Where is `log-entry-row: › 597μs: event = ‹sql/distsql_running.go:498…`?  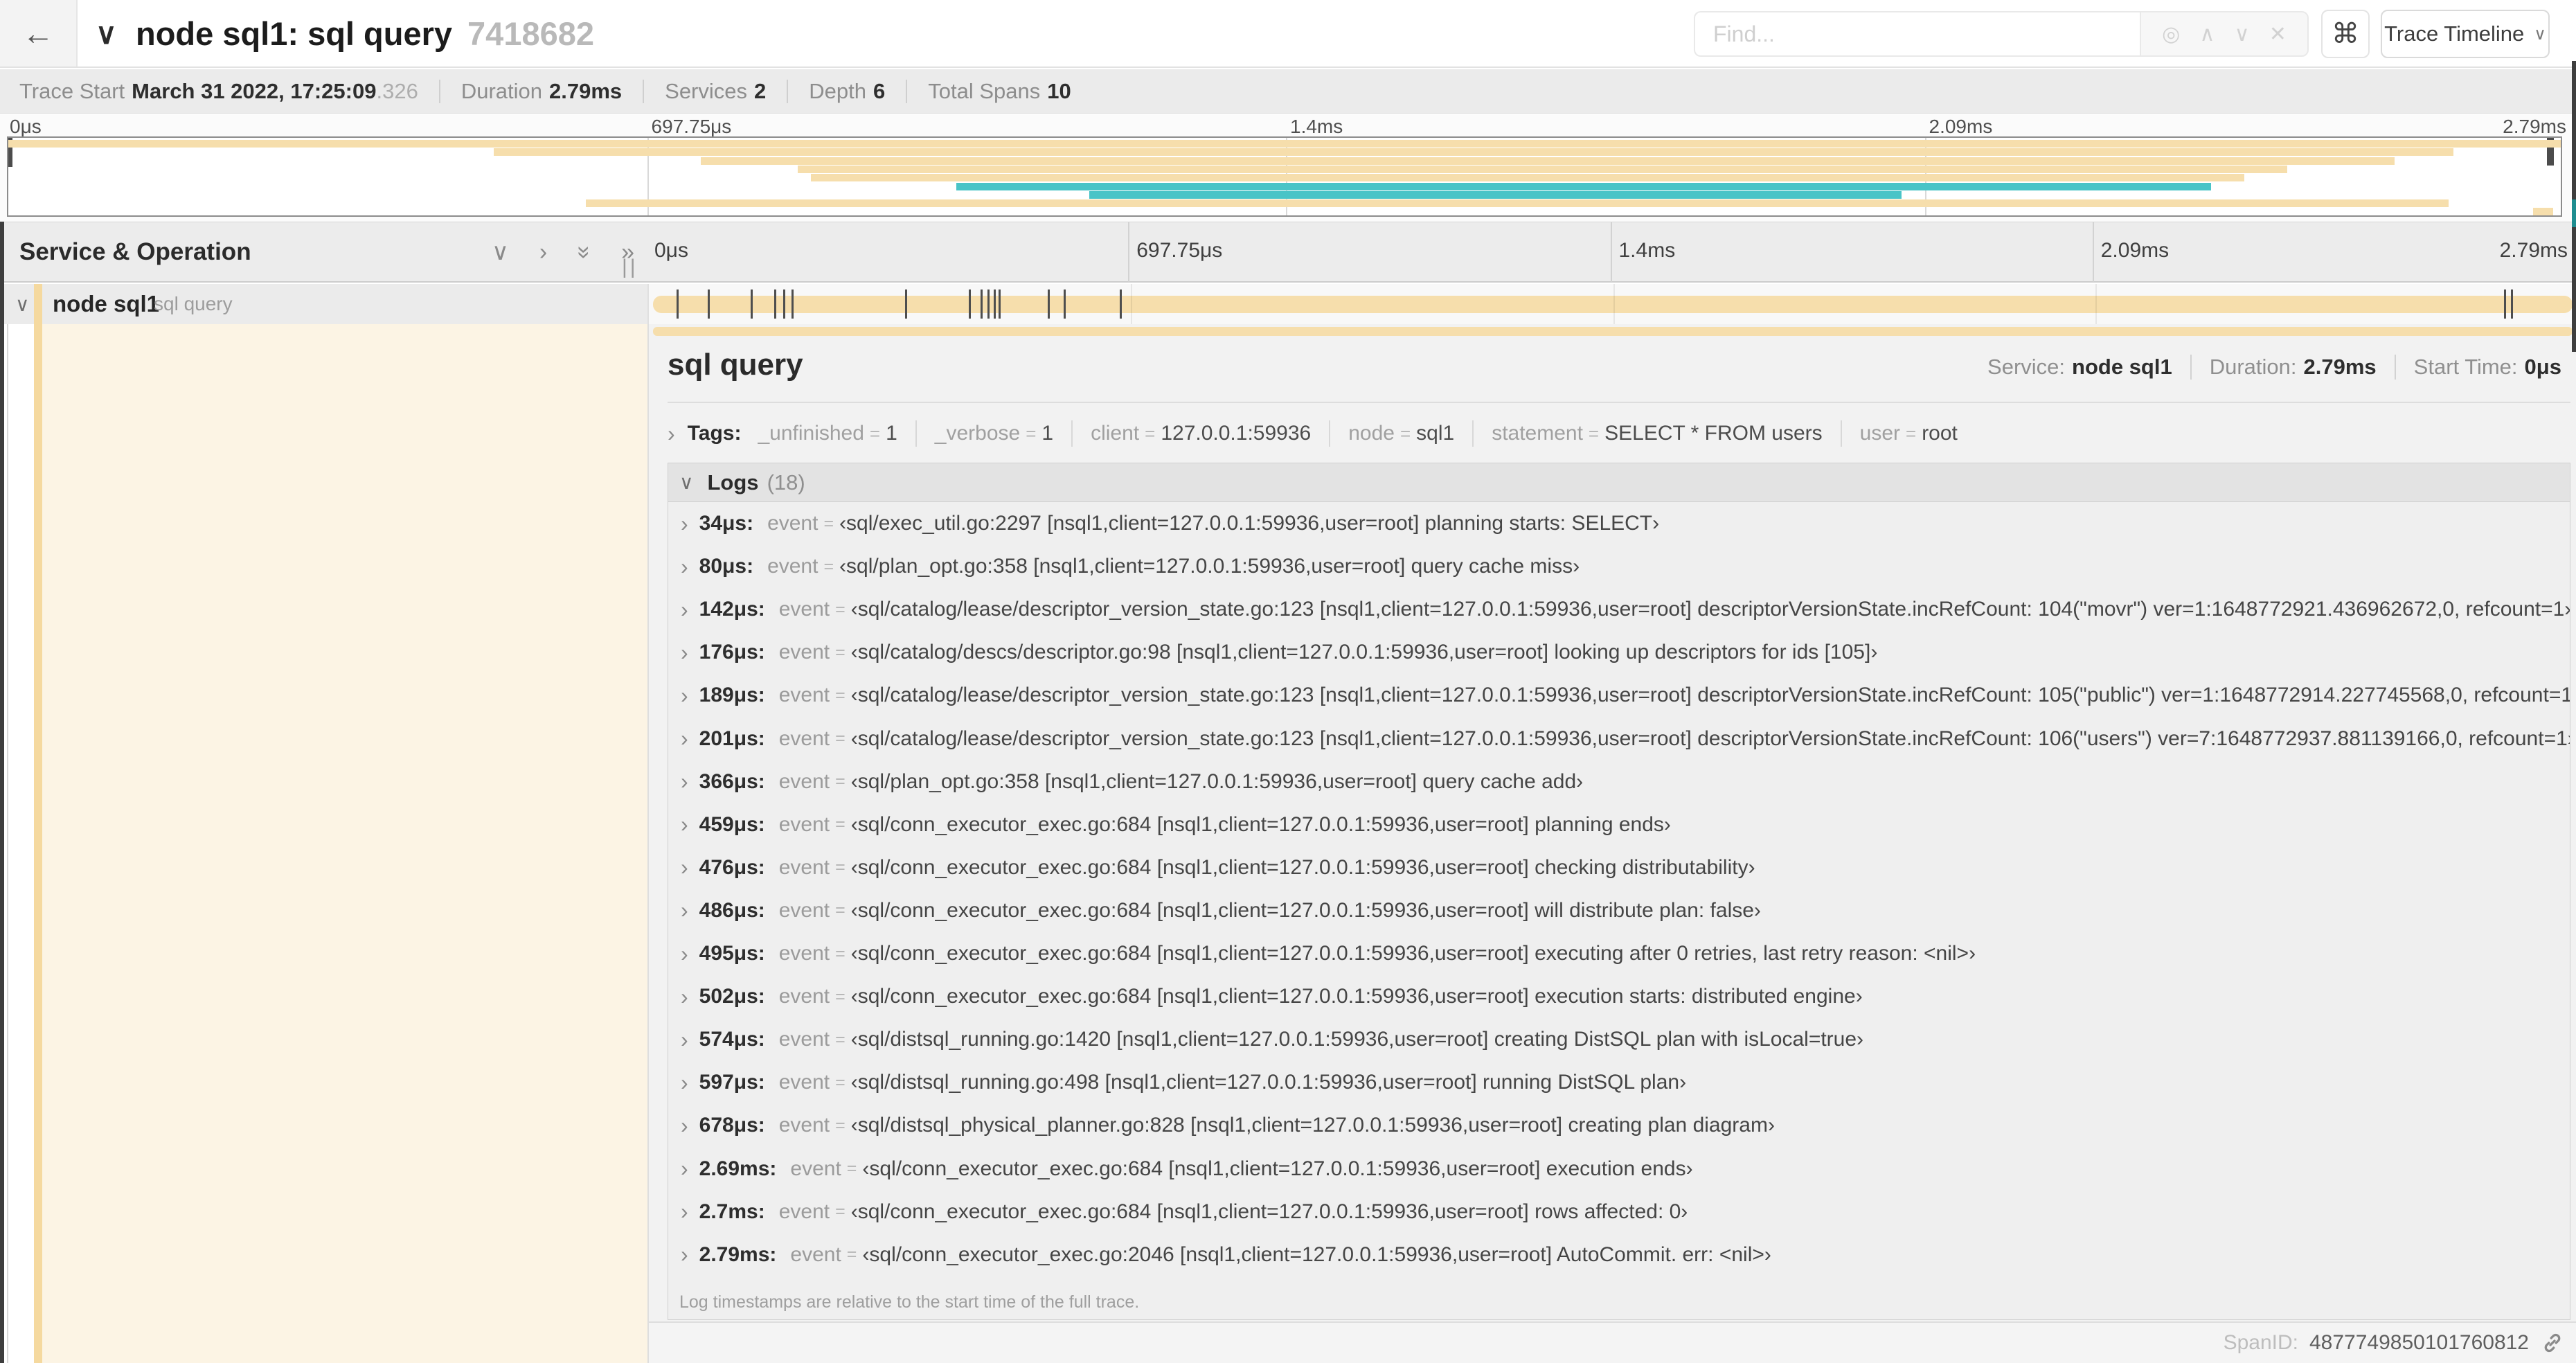 log-entry-row: › 597μs: event = ‹sql/distsql_running.go:498… is located at coordinates (1619, 1082).